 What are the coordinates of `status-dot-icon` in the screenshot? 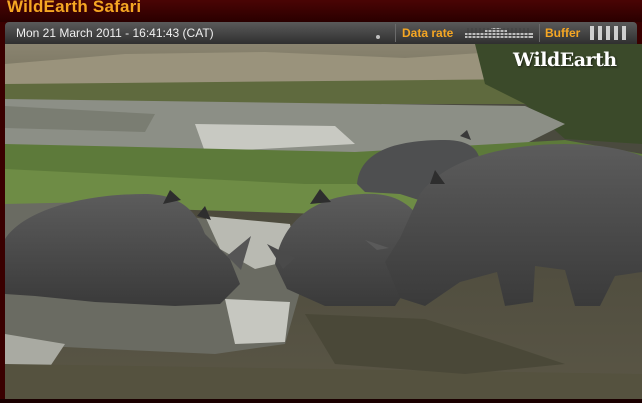 It's located at (378, 37).